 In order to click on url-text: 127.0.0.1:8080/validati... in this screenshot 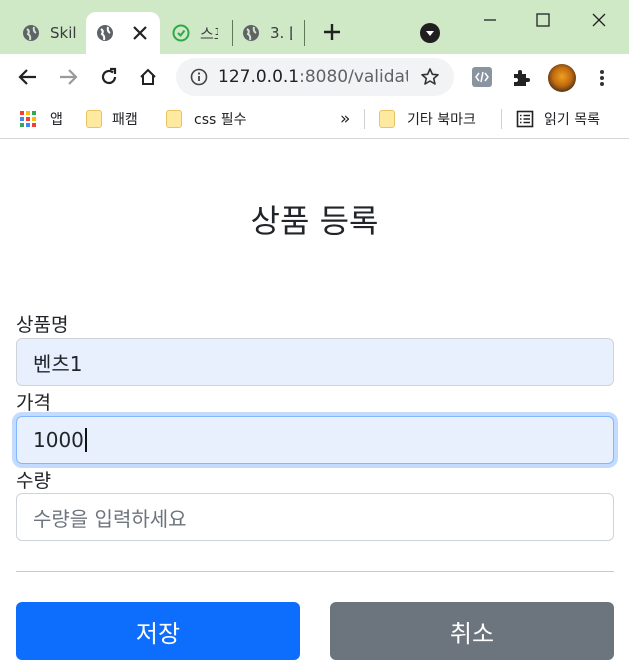, I will do `click(313, 77)`.